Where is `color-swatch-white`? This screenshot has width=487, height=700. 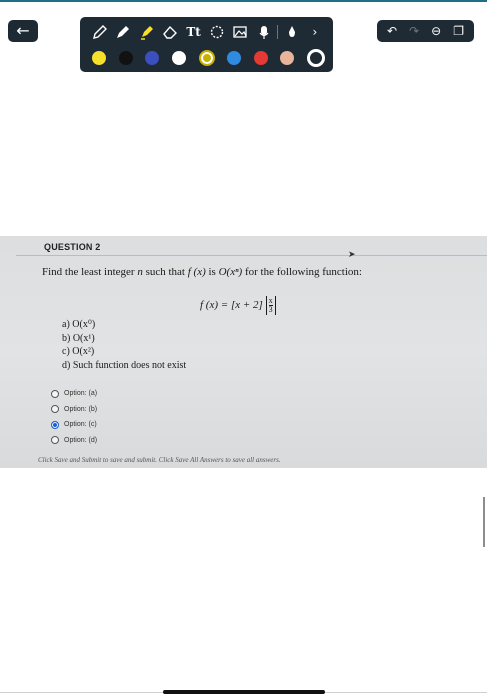
color-swatch-white is located at coordinates (178, 58).